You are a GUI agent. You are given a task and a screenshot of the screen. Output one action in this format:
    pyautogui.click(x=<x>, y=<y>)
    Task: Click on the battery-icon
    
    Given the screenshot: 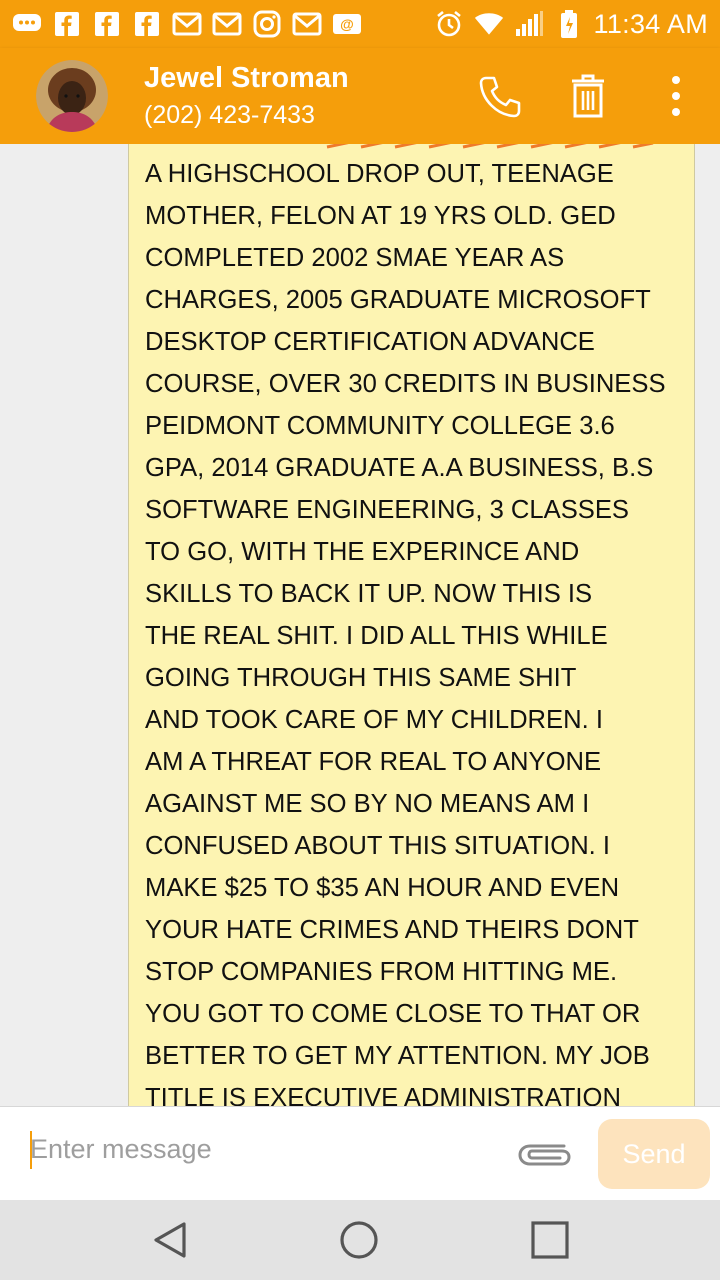 What is the action you would take?
    pyautogui.click(x=569, y=24)
    